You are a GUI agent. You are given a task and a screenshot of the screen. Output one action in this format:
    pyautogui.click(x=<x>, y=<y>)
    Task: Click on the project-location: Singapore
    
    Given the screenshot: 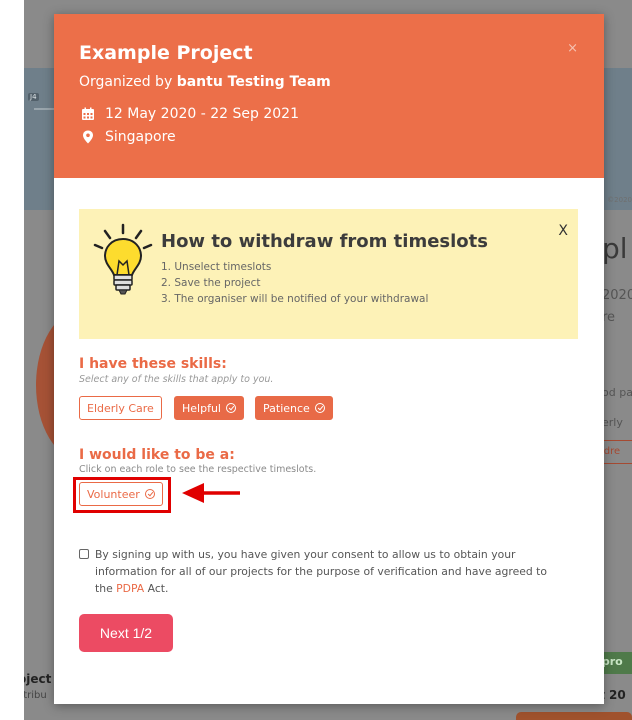 What is the action you would take?
    pyautogui.click(x=140, y=137)
    